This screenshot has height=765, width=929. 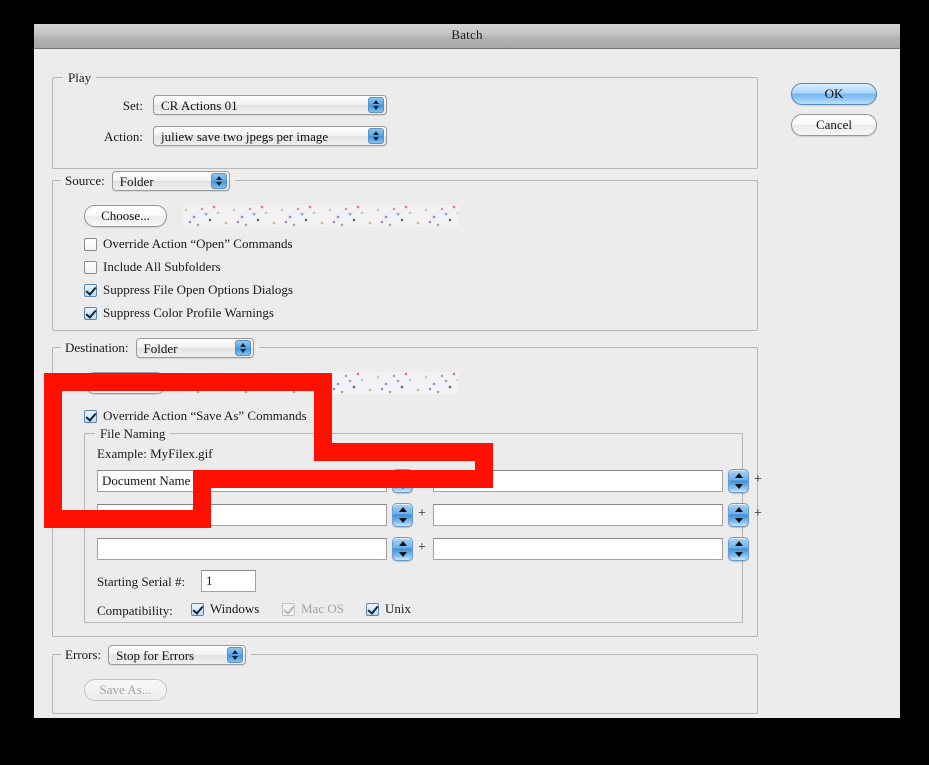 What do you see at coordinates (123, 136) in the screenshot?
I see `action-label: Action:` at bounding box center [123, 136].